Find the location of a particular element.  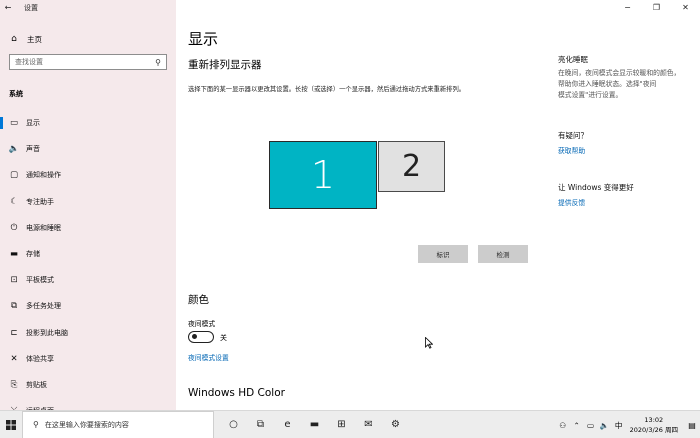

close-button: ✕ is located at coordinates (685, 7).